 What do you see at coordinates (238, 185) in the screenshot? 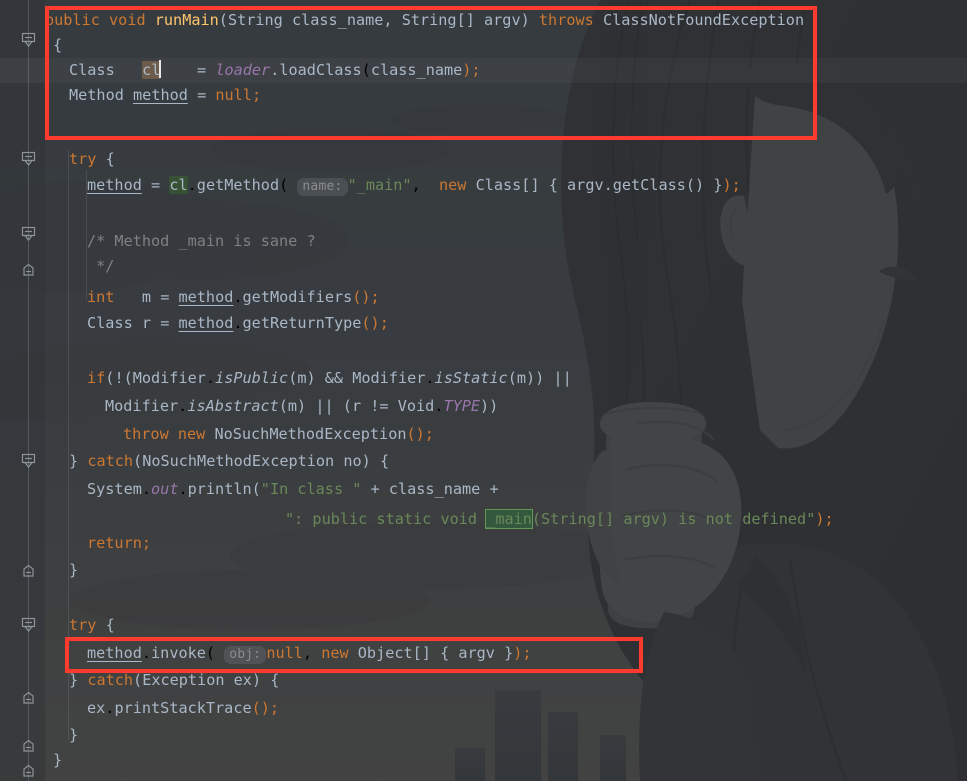
I see `token-call-getmethod: getMethod` at bounding box center [238, 185].